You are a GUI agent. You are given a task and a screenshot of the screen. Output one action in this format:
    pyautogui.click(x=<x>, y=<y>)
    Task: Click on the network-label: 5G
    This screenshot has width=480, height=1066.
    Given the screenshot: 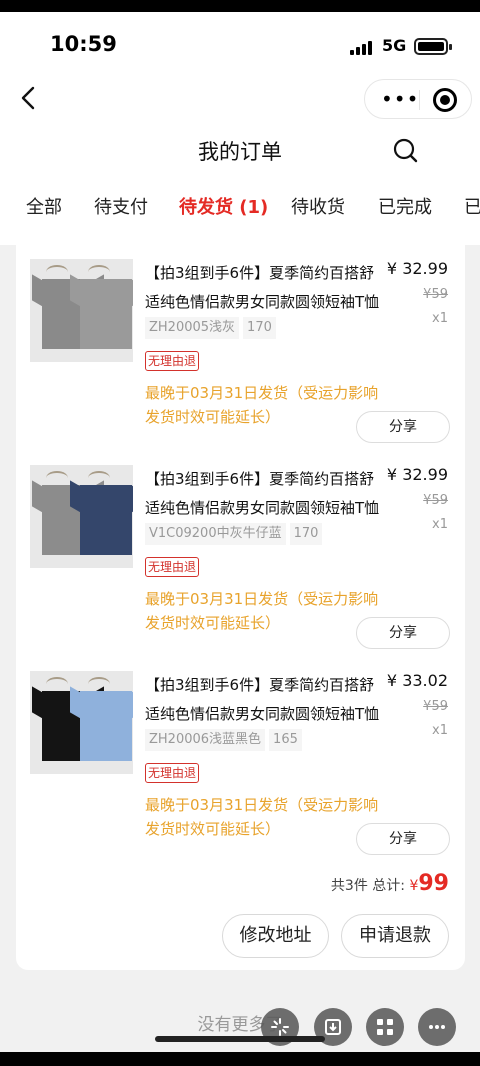 What is the action you would take?
    pyautogui.click(x=394, y=45)
    